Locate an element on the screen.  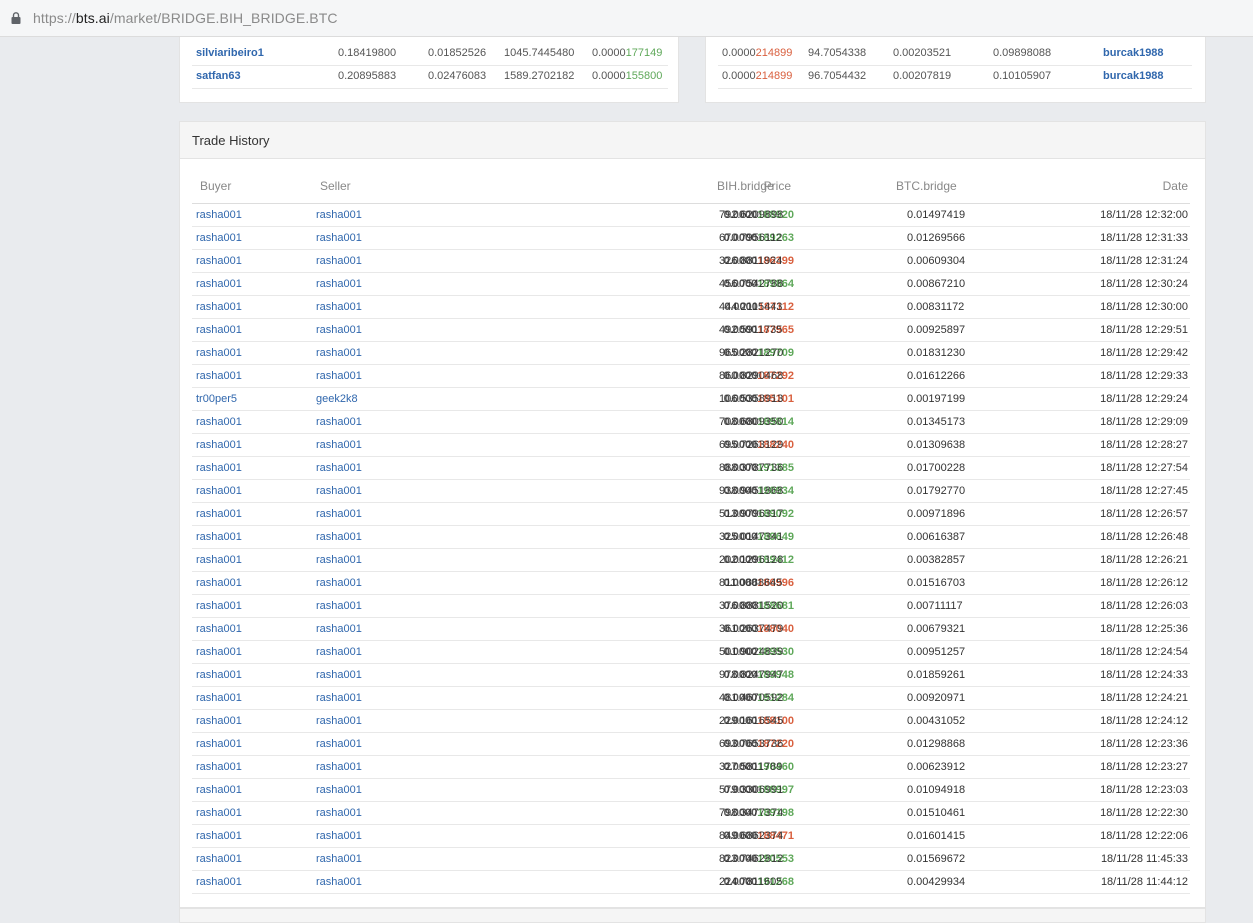
trade-btc-amount: 0.01601415 is located at coordinates (936, 836).